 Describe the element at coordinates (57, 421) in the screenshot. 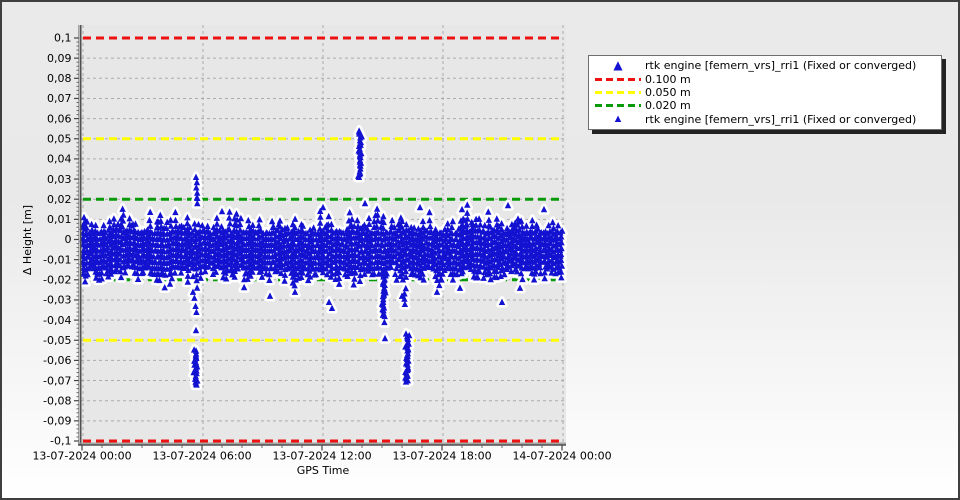

I see `y-tick-label: -0,09` at that location.